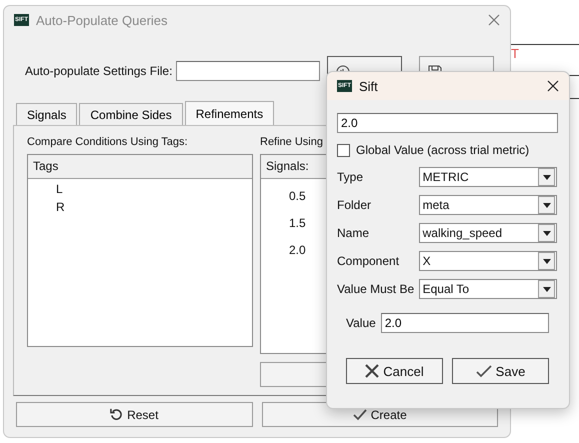  Describe the element at coordinates (368, 261) in the screenshot. I see `field-label: Component` at that location.